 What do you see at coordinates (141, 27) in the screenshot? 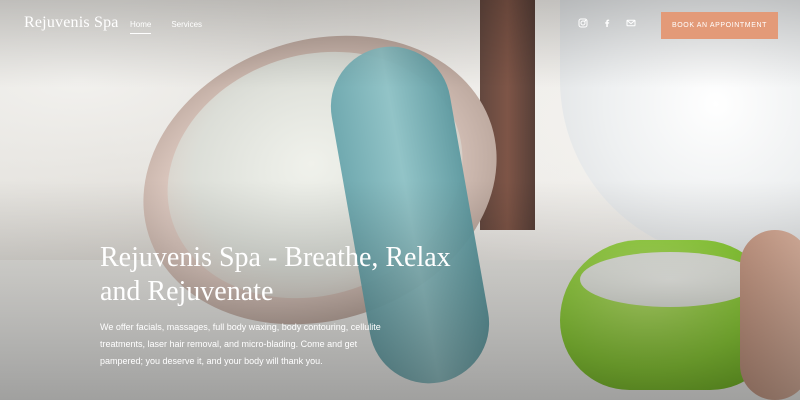
I see `nav-home: Home` at bounding box center [141, 27].